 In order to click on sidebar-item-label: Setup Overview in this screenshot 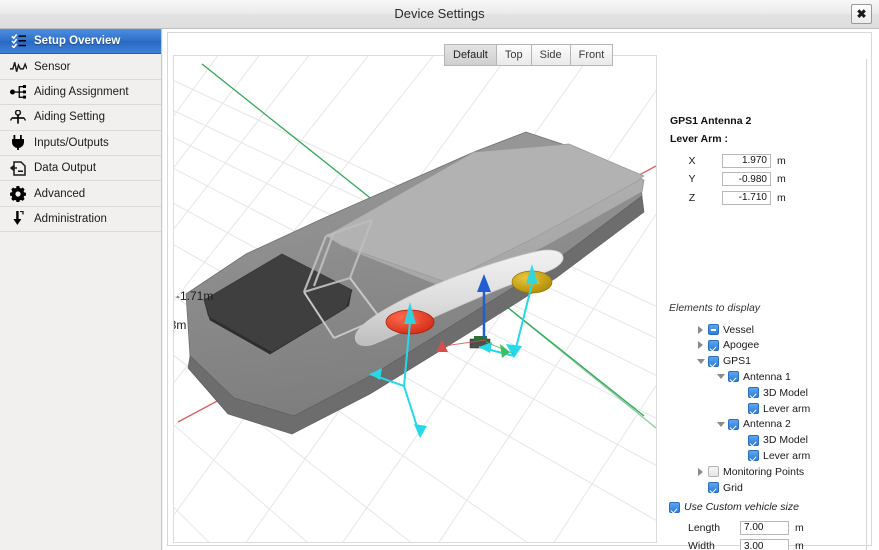, I will do `click(77, 41)`.